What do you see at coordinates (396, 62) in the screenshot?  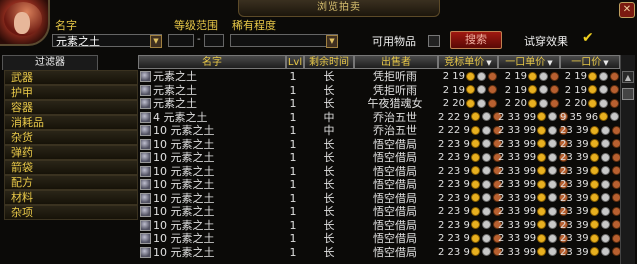 I see `column-header-seller: 出售者` at bounding box center [396, 62].